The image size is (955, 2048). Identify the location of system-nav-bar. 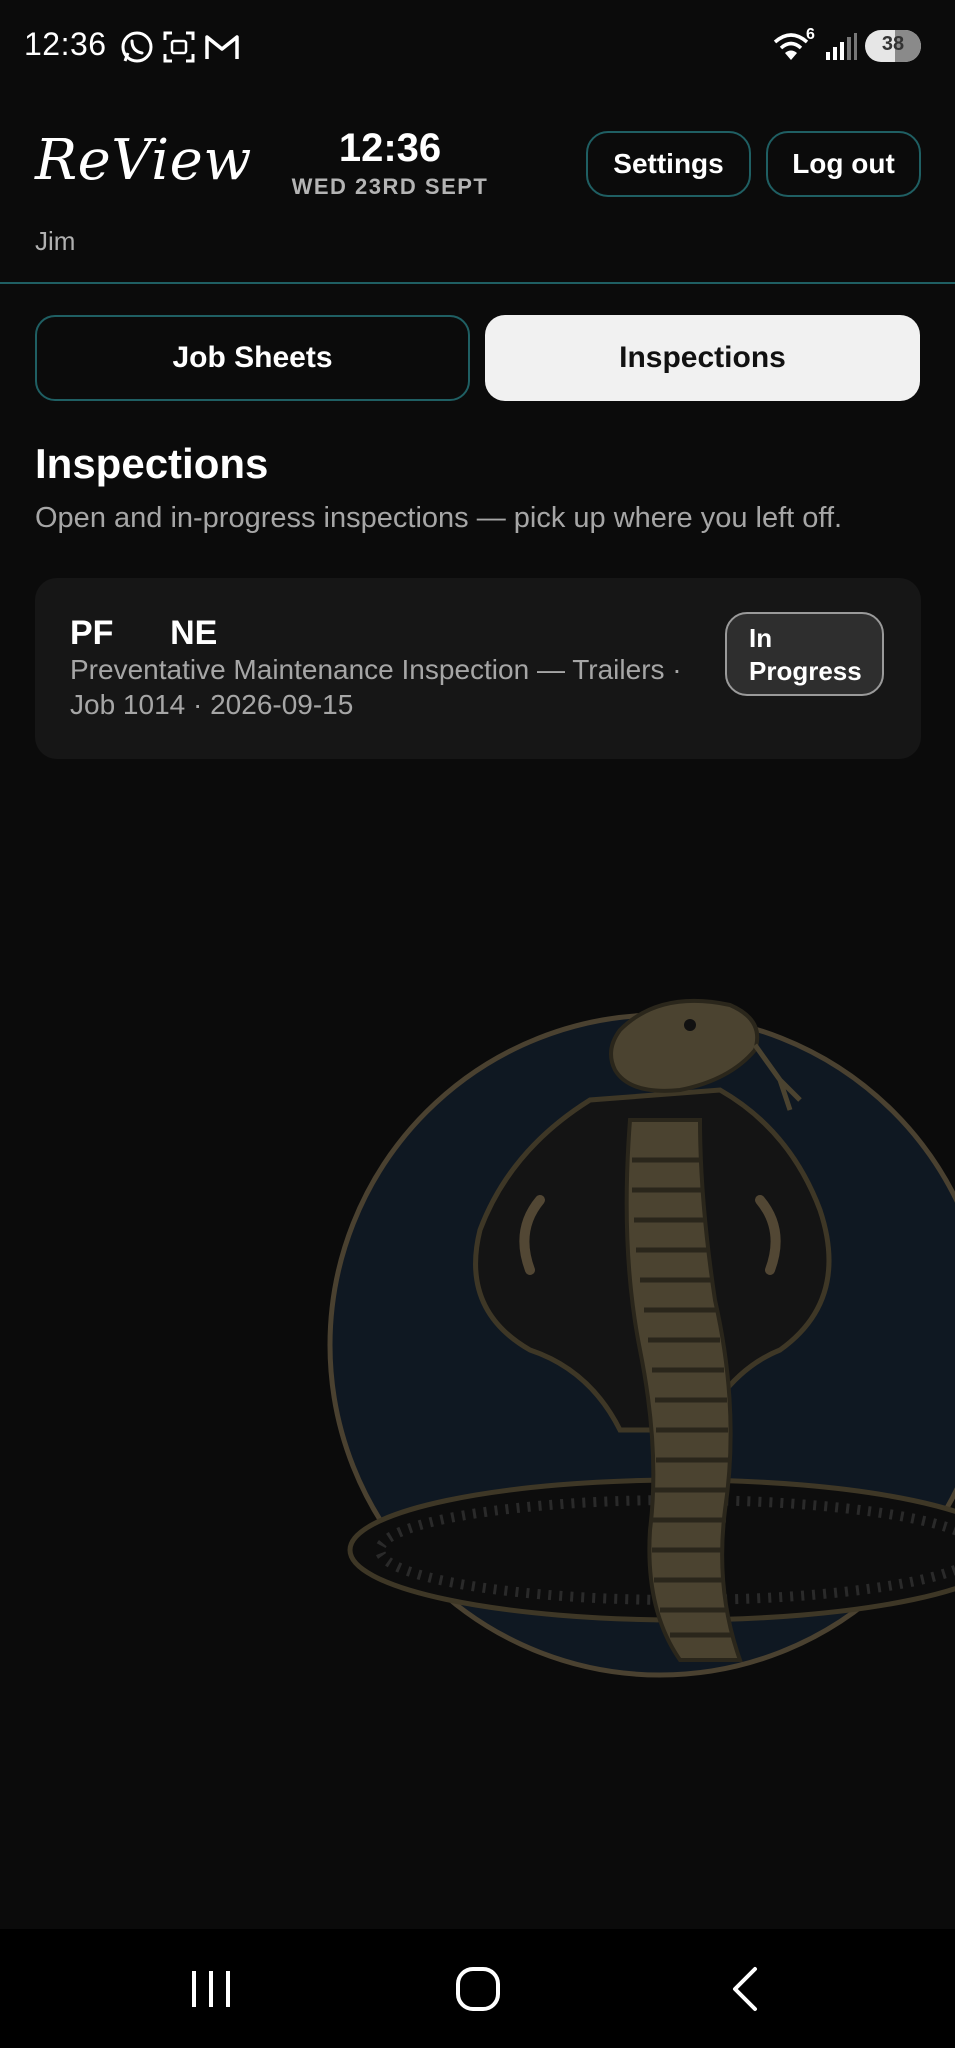
(477, 1988).